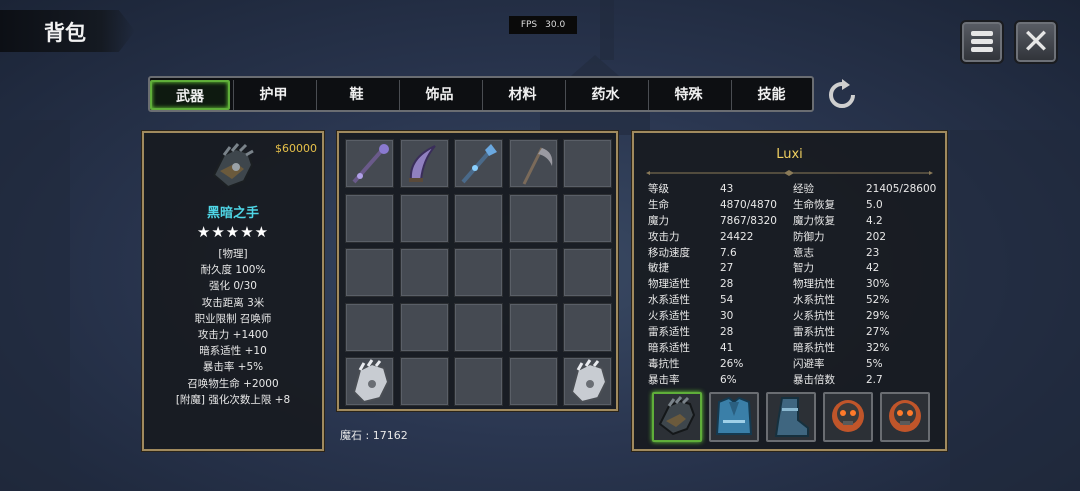 This screenshot has height=491, width=1080. I want to click on tower-silhouette, so click(607, 30).